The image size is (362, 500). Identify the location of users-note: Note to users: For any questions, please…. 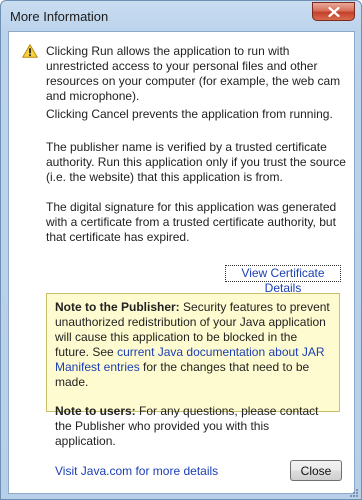
(193, 426).